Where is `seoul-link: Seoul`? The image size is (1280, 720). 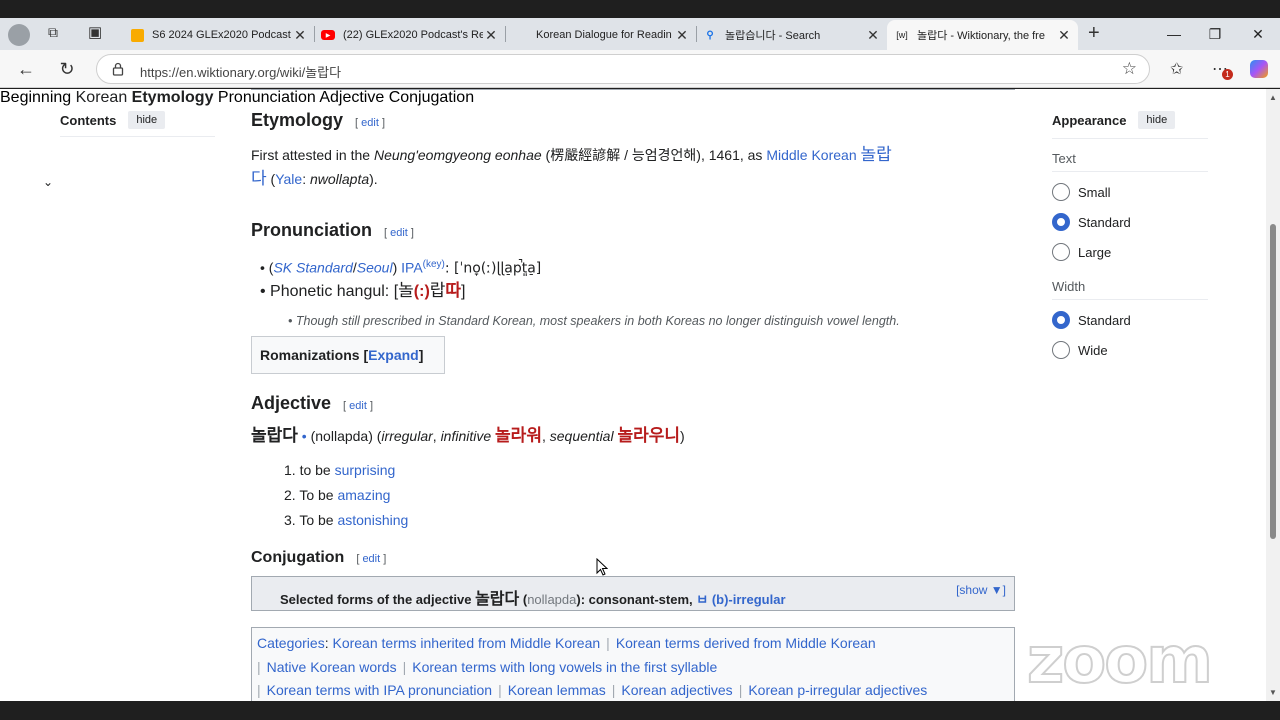 seoul-link: Seoul is located at coordinates (375, 268).